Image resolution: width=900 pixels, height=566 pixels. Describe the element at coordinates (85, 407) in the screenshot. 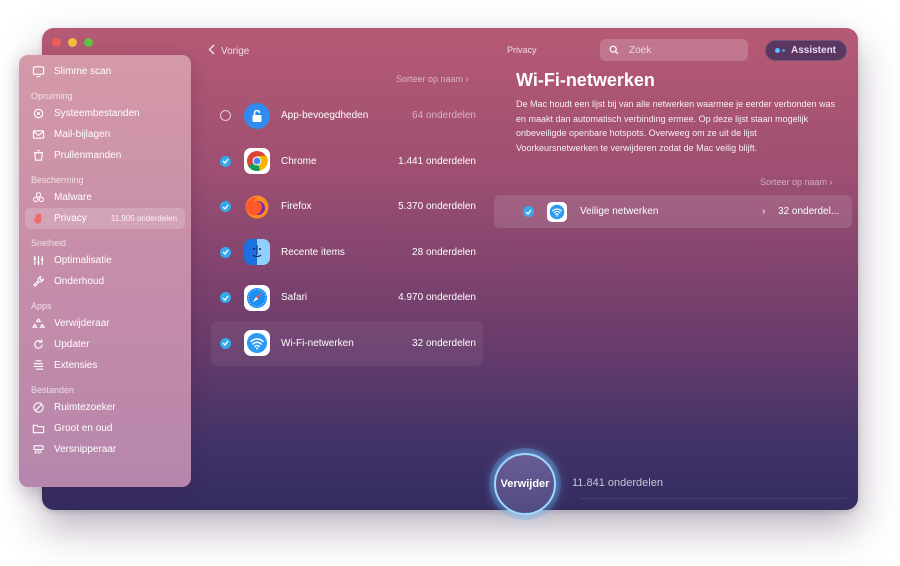

I see `sidebar-item-label: Ruimtezoeker` at that location.